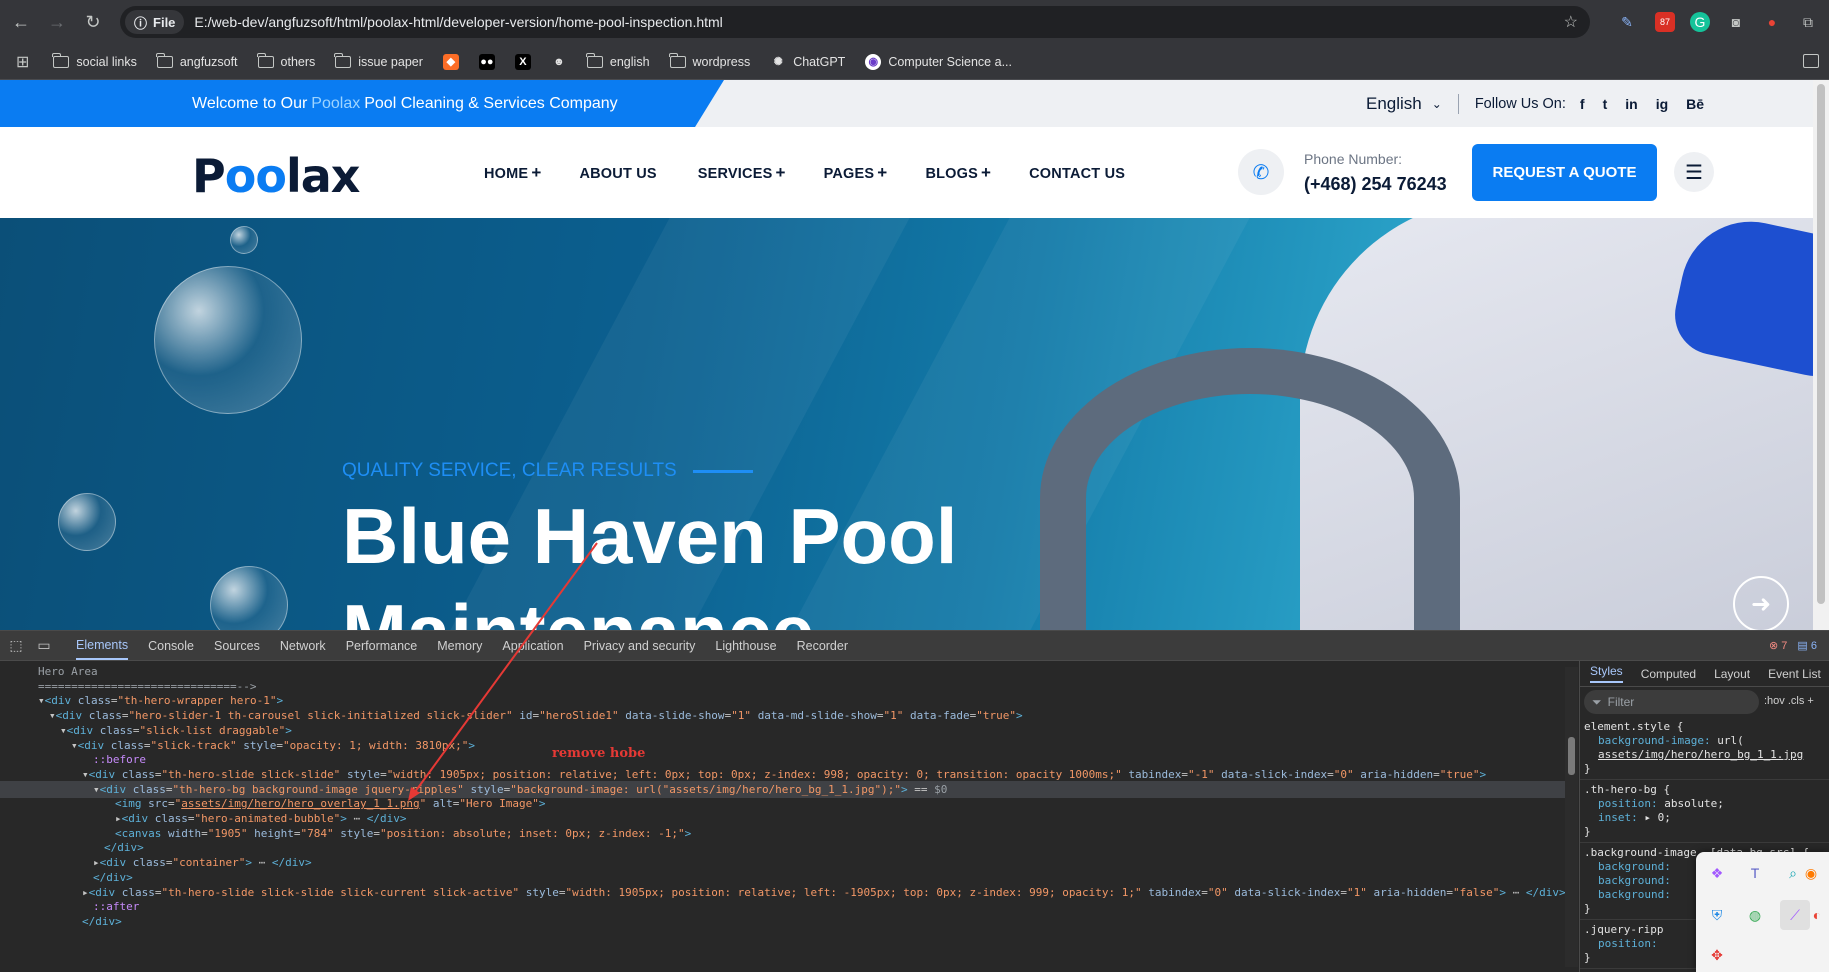 This screenshot has width=1829, height=972. I want to click on nav-about-us: ABOUT US, so click(619, 173).